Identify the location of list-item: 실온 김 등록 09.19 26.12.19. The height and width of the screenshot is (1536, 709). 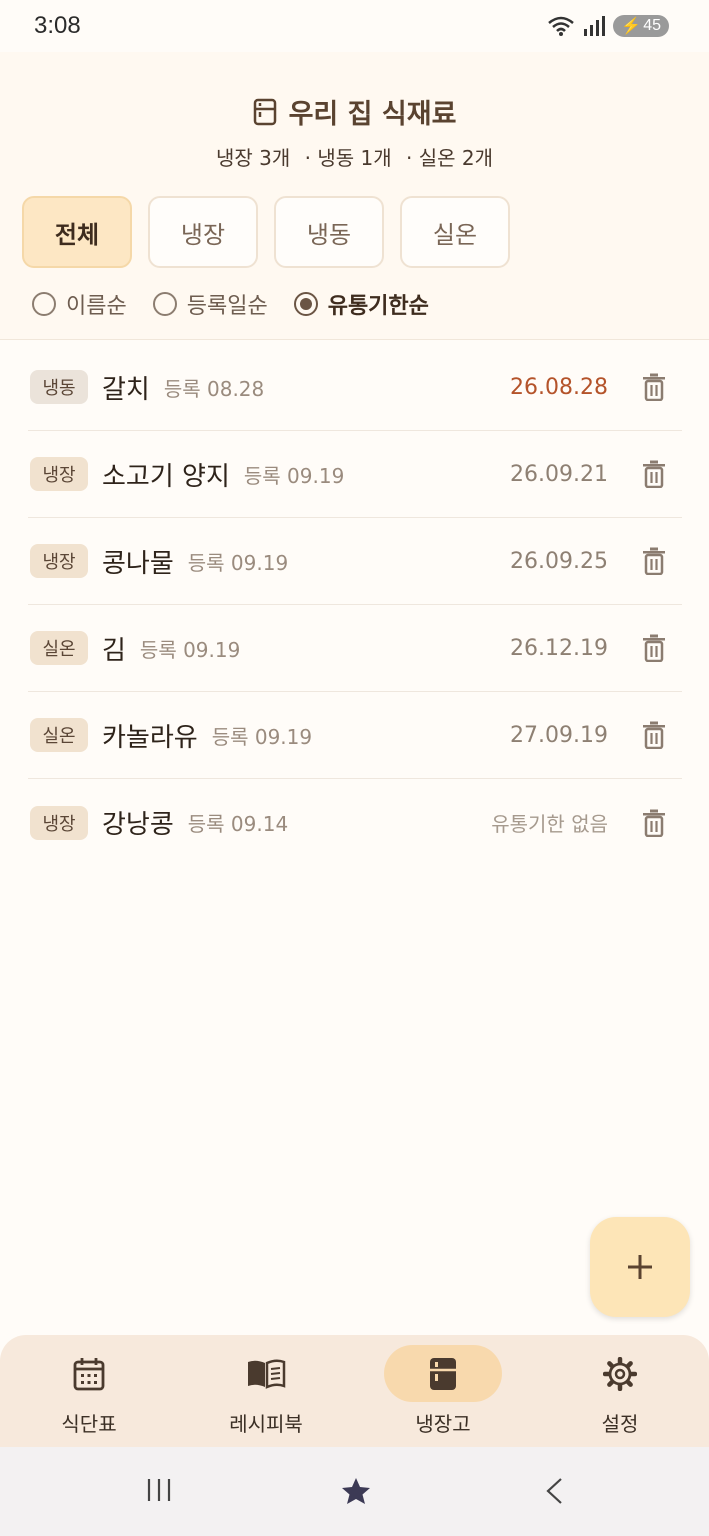
(355, 648).